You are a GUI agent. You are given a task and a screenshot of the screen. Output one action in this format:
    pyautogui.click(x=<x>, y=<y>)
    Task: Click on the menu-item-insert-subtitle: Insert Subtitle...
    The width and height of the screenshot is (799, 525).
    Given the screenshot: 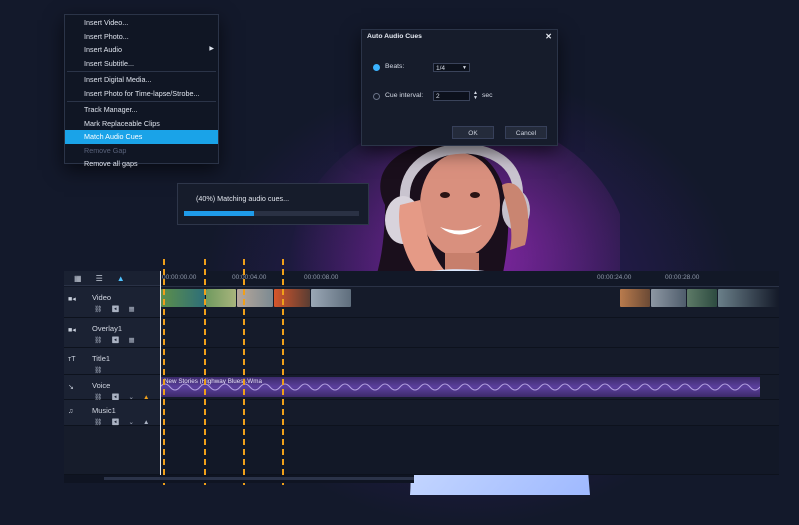 What is the action you would take?
    pyautogui.click(x=141, y=64)
    